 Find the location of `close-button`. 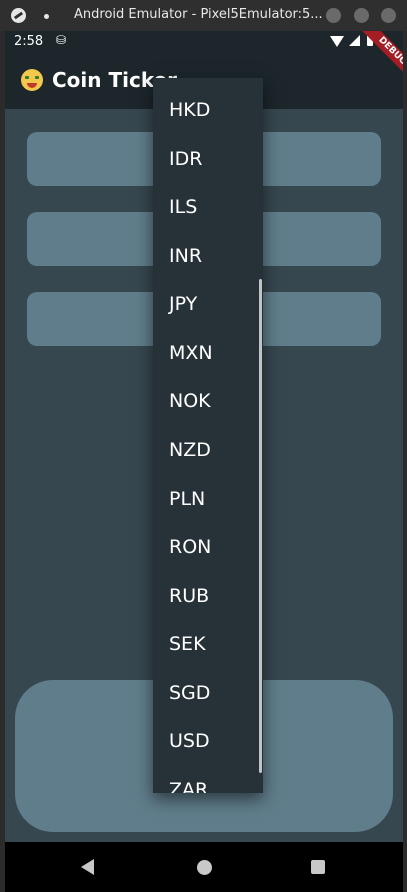

close-button is located at coordinates (388, 15).